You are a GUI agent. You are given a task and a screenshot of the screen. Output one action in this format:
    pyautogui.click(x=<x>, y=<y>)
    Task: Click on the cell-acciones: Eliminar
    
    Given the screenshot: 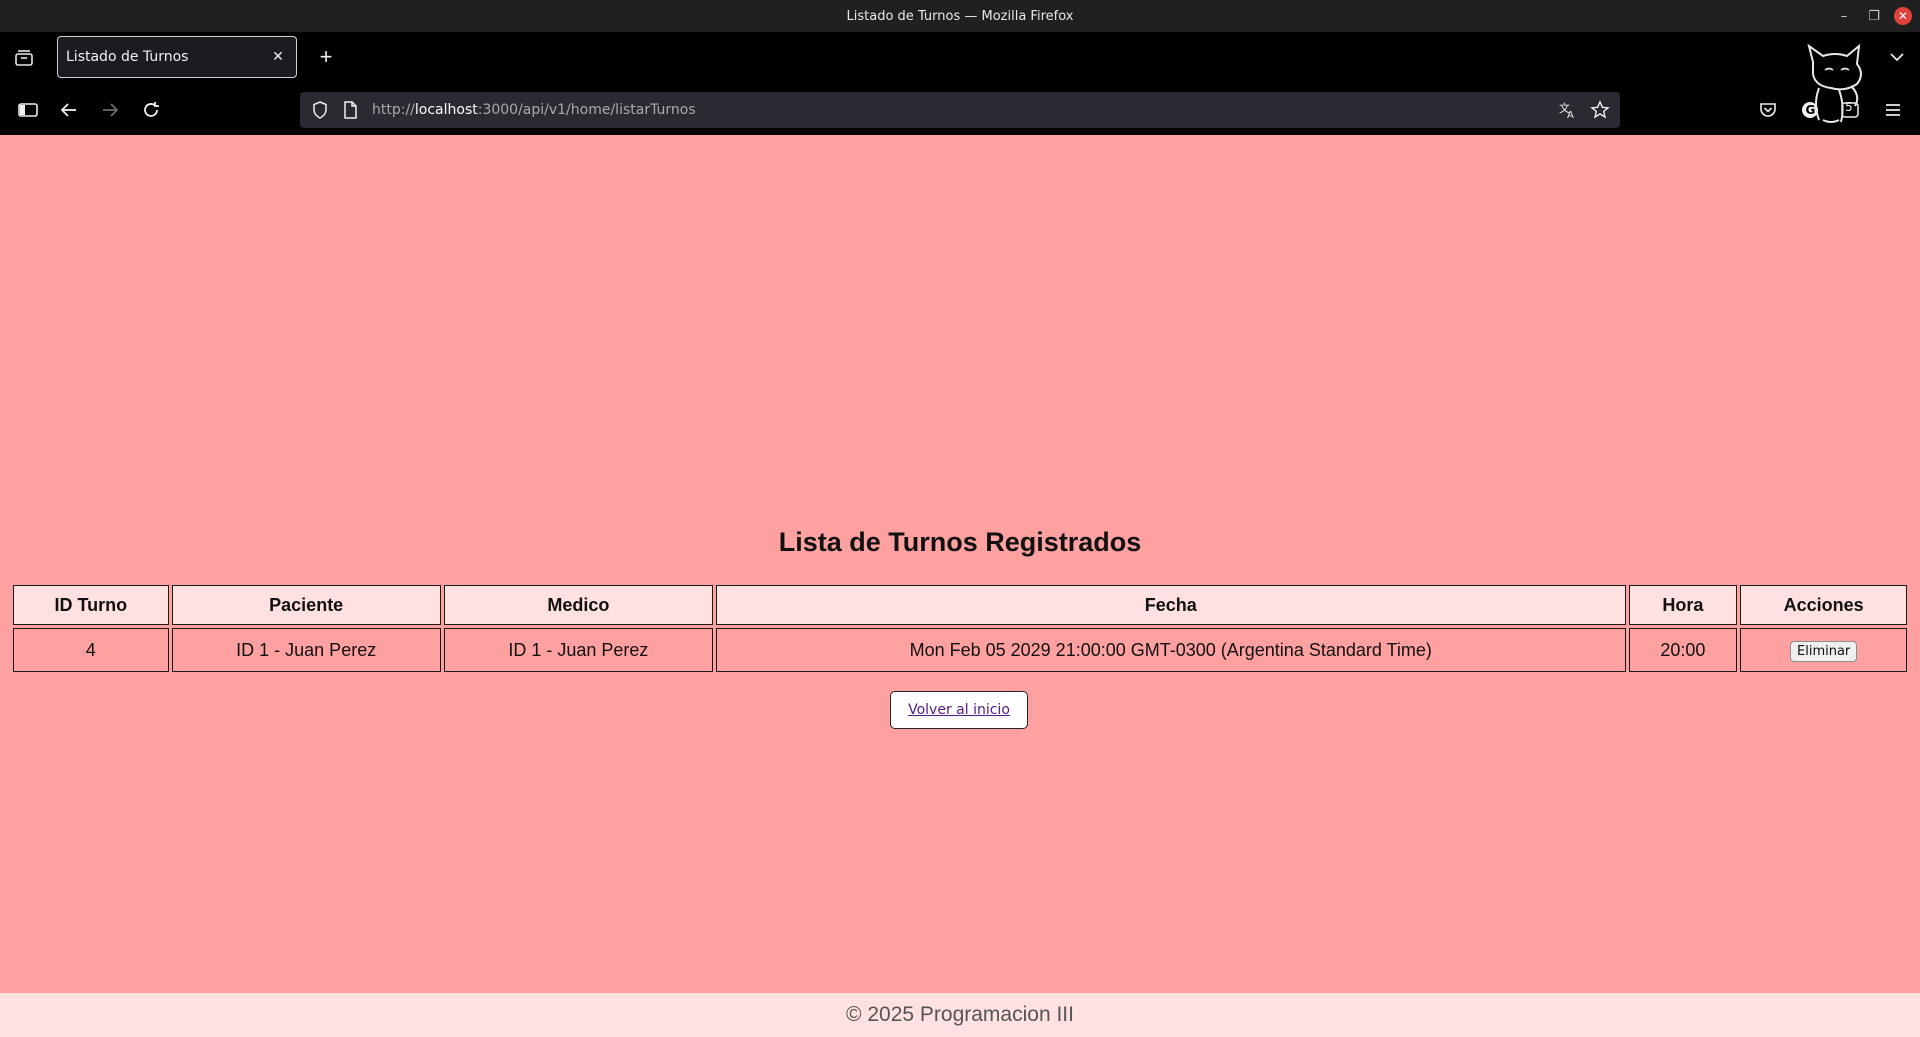 What is the action you would take?
    pyautogui.click(x=1823, y=650)
    